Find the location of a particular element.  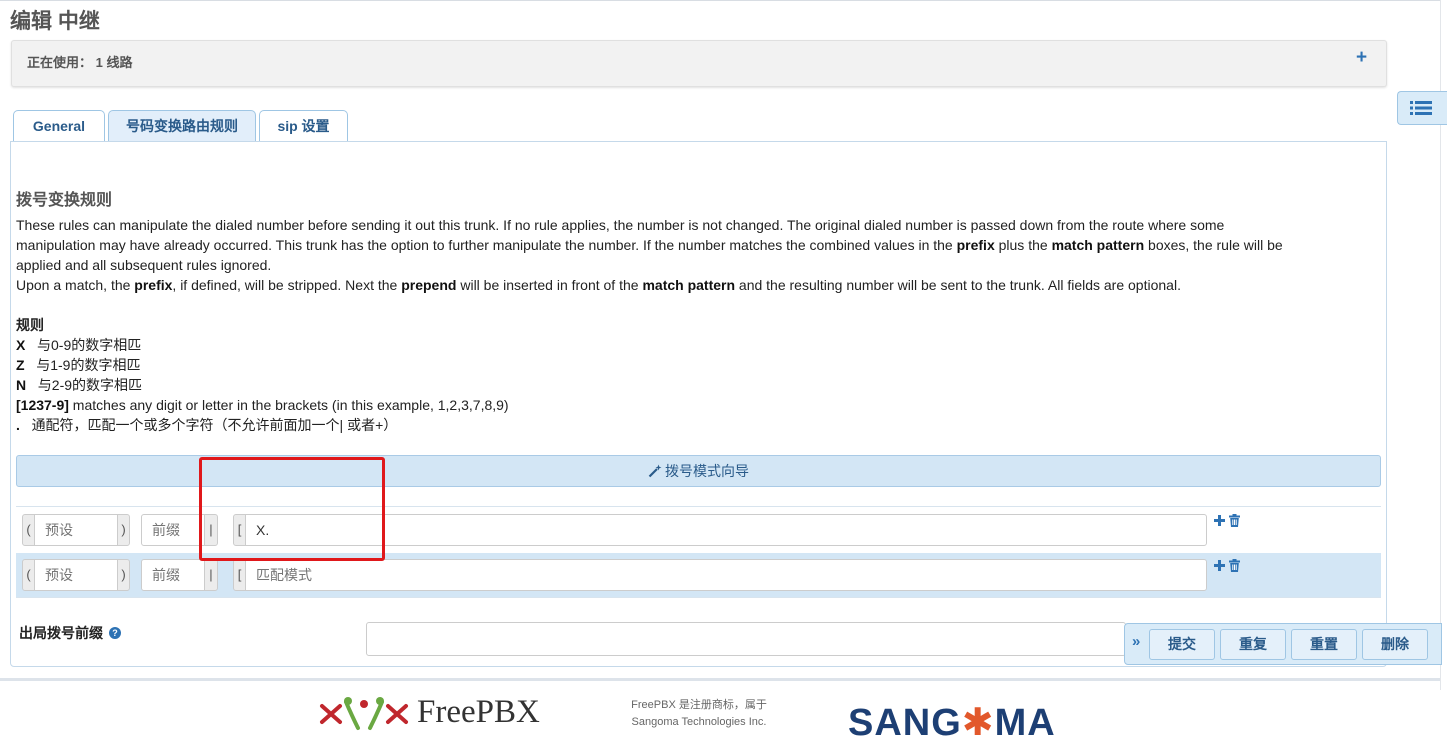

sangoma-logo-text: SANG is located at coordinates (905, 723).